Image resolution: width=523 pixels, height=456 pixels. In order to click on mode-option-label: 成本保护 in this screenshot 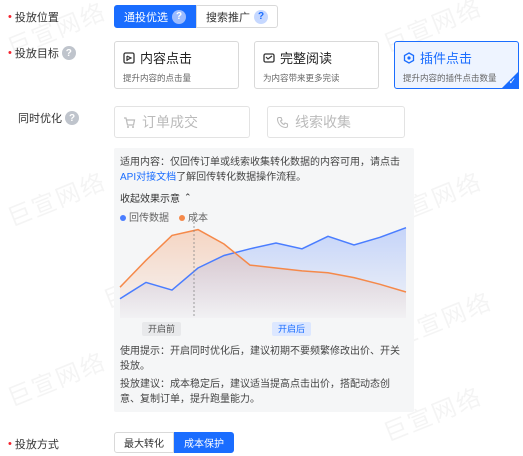, I will do `click(204, 444)`.